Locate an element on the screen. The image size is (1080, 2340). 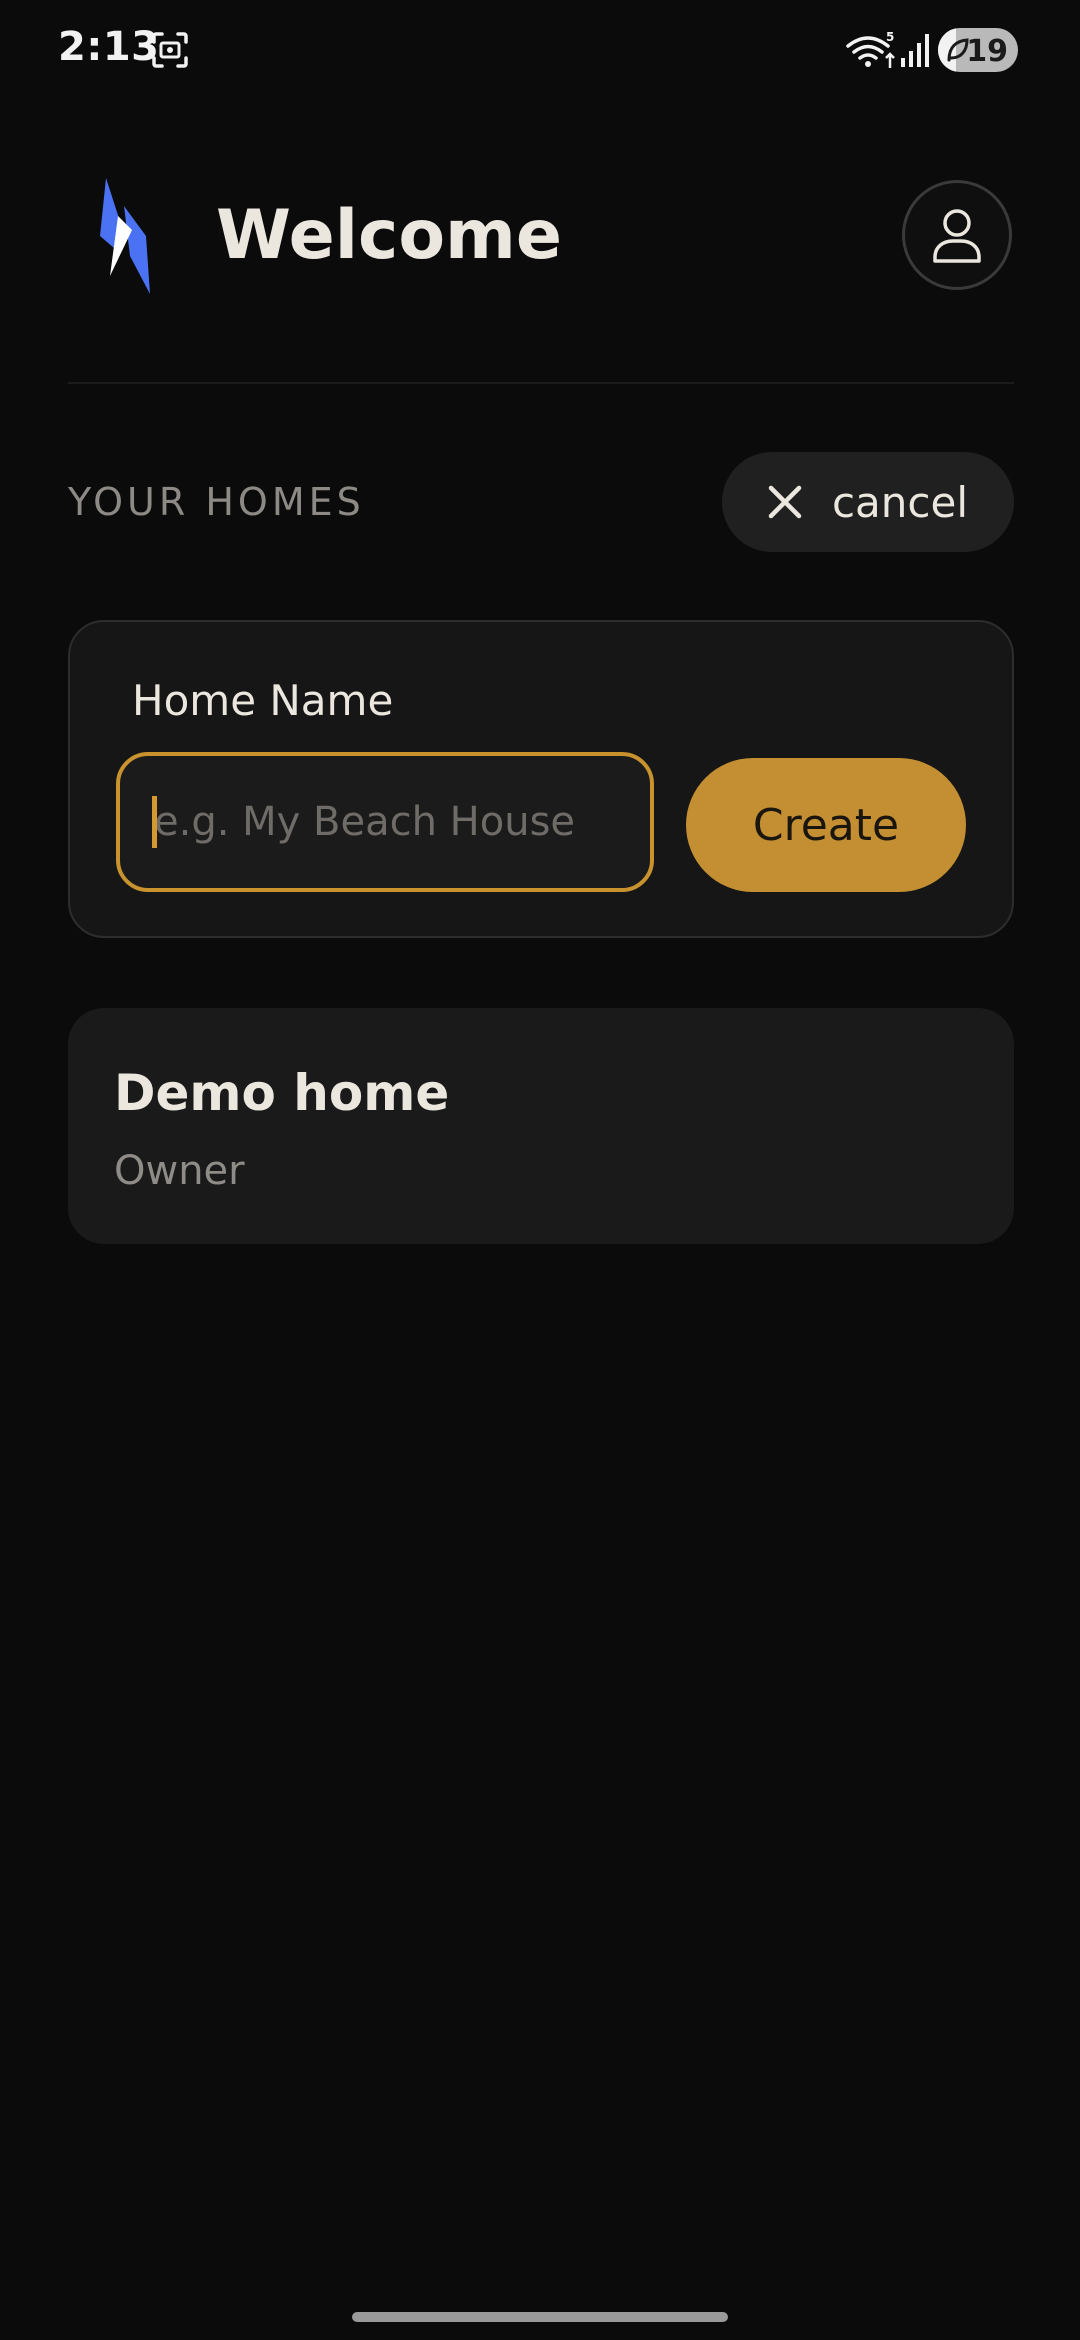
page-title: Welcome is located at coordinates (389, 235).